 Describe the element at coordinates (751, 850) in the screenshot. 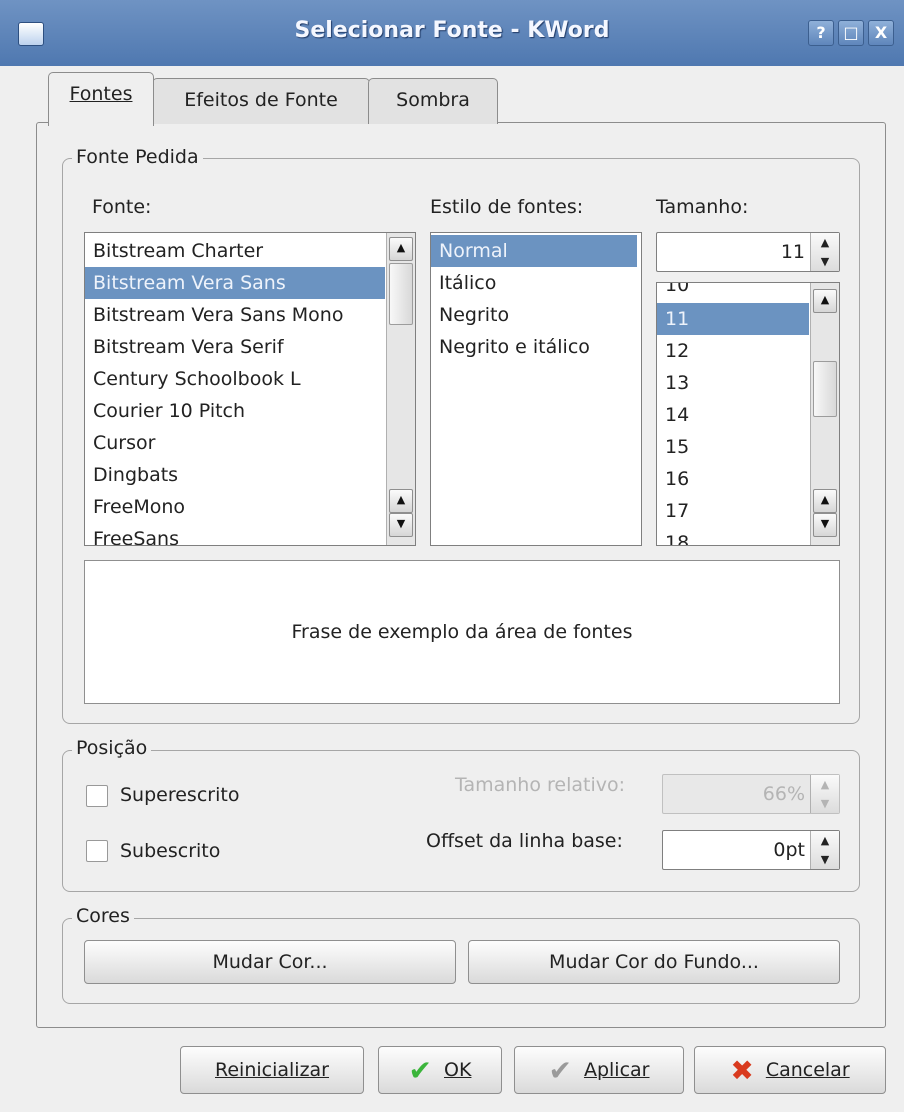

I see `offset-spinbox: 0pt ▲ ▼` at that location.